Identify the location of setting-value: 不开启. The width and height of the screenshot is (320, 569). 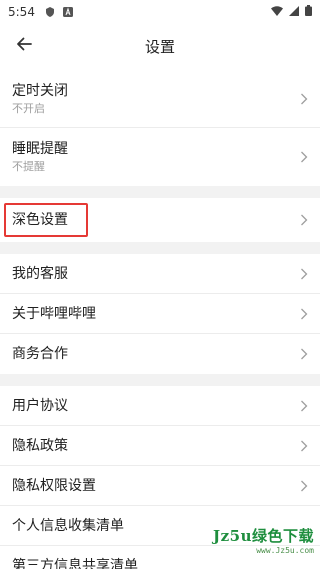
(28, 108).